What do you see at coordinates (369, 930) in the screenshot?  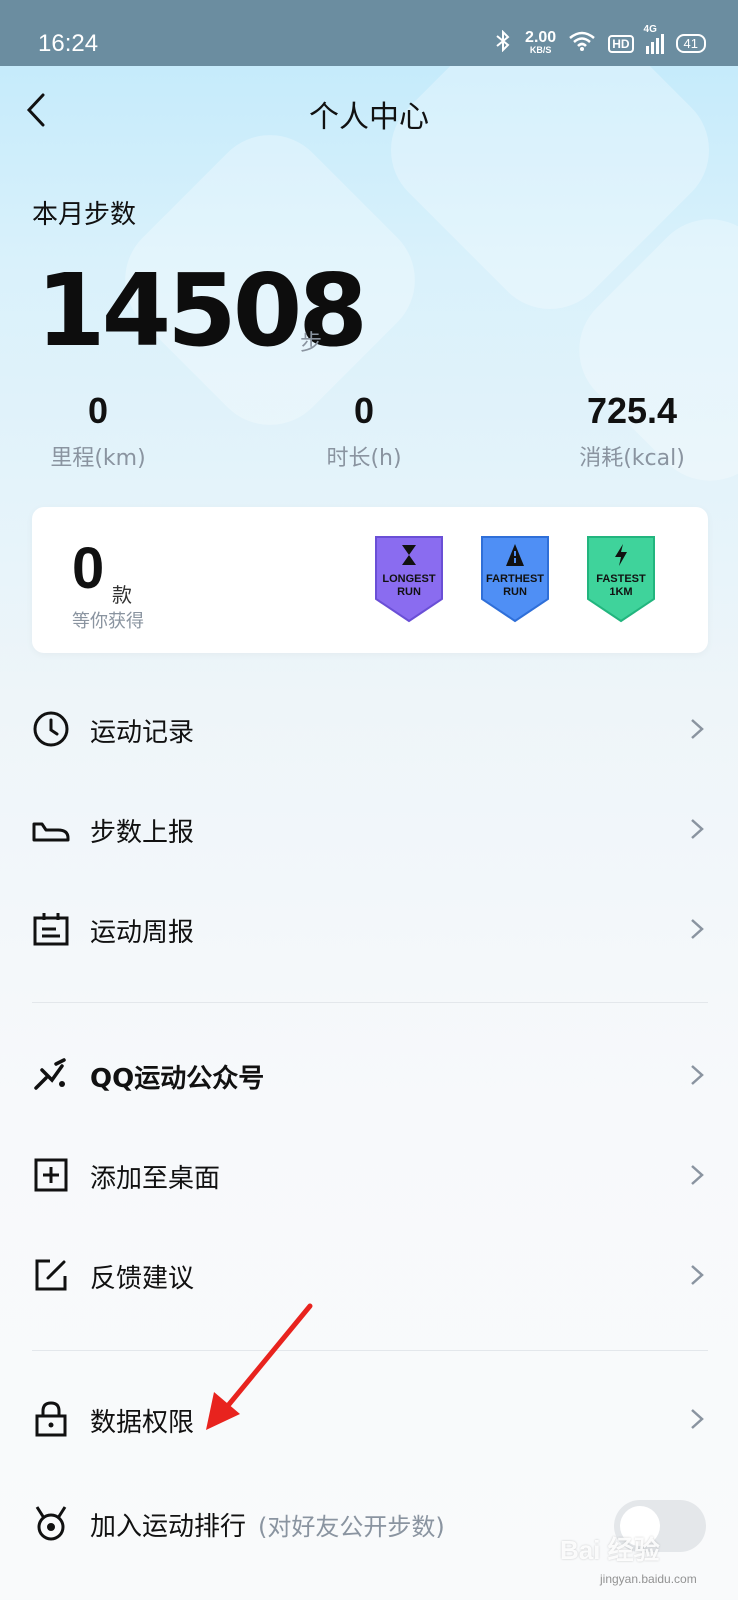 I see `menu-item-weekly-report: 运动周报` at bounding box center [369, 930].